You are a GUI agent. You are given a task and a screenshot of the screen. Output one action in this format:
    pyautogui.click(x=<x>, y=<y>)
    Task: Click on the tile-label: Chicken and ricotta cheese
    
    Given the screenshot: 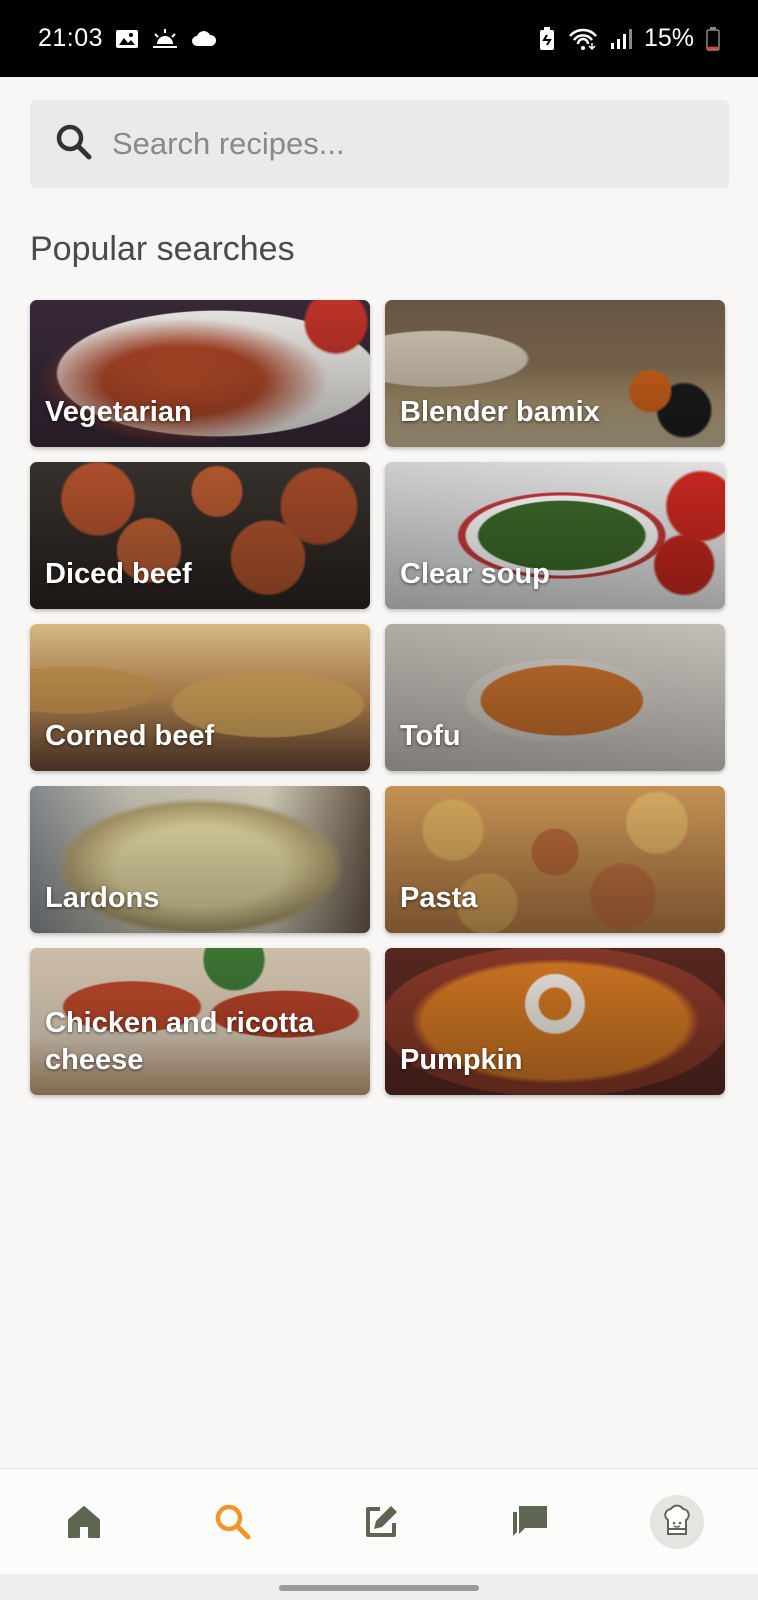 What is the action you would take?
    pyautogui.click(x=180, y=1041)
    